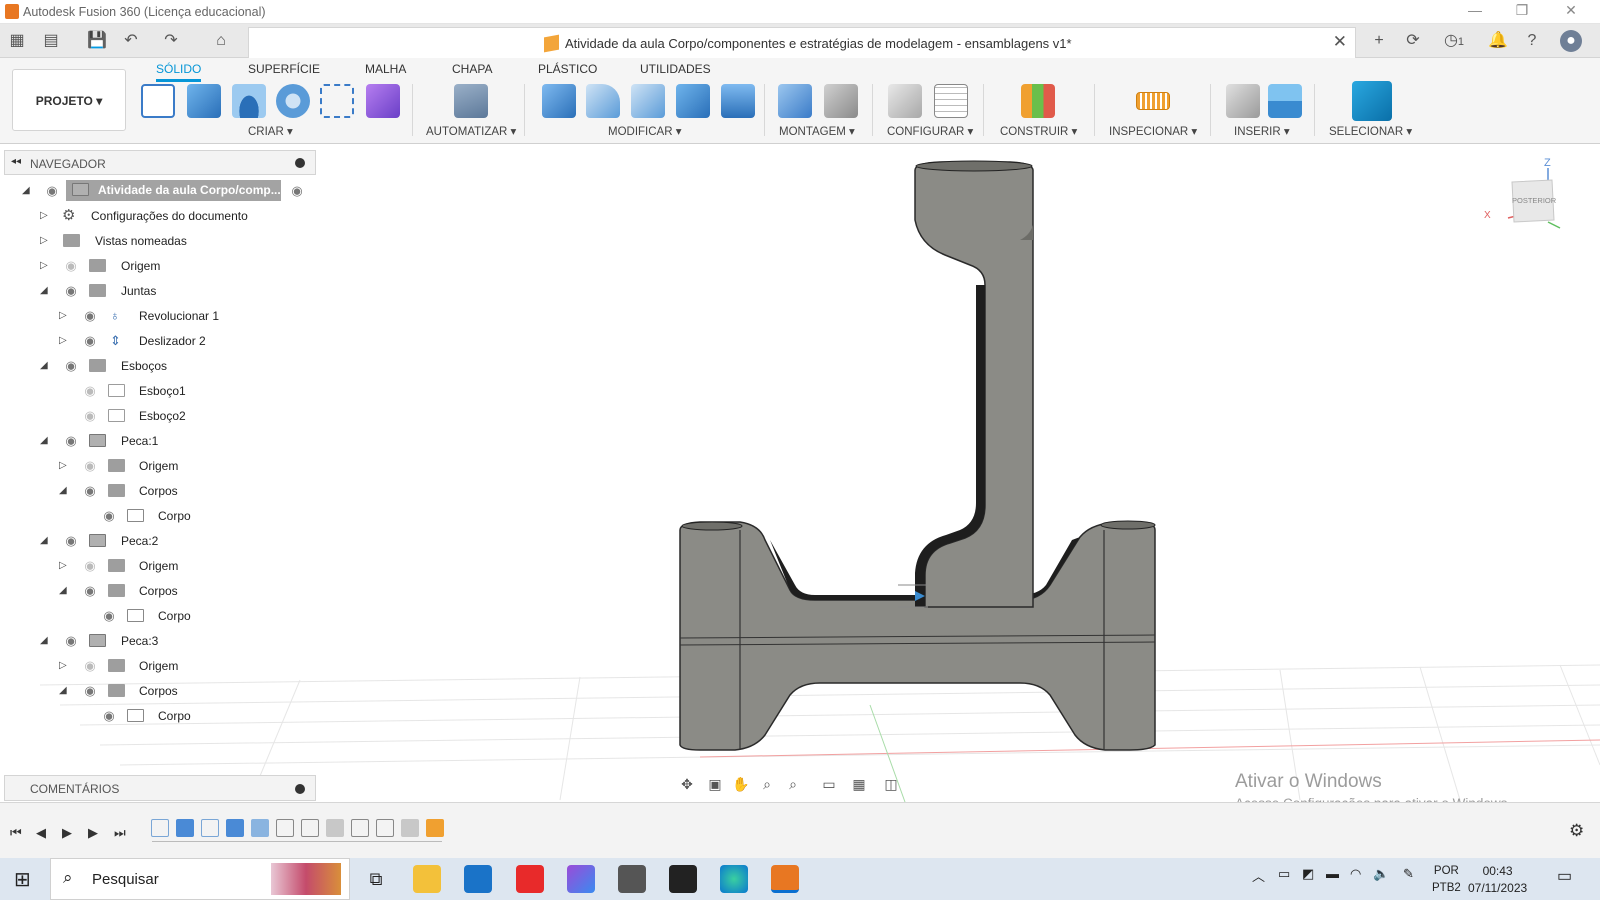 Image resolution: width=1600 pixels, height=900 pixels. Describe the element at coordinates (293, 101) in the screenshot. I see `hole-icon` at that location.